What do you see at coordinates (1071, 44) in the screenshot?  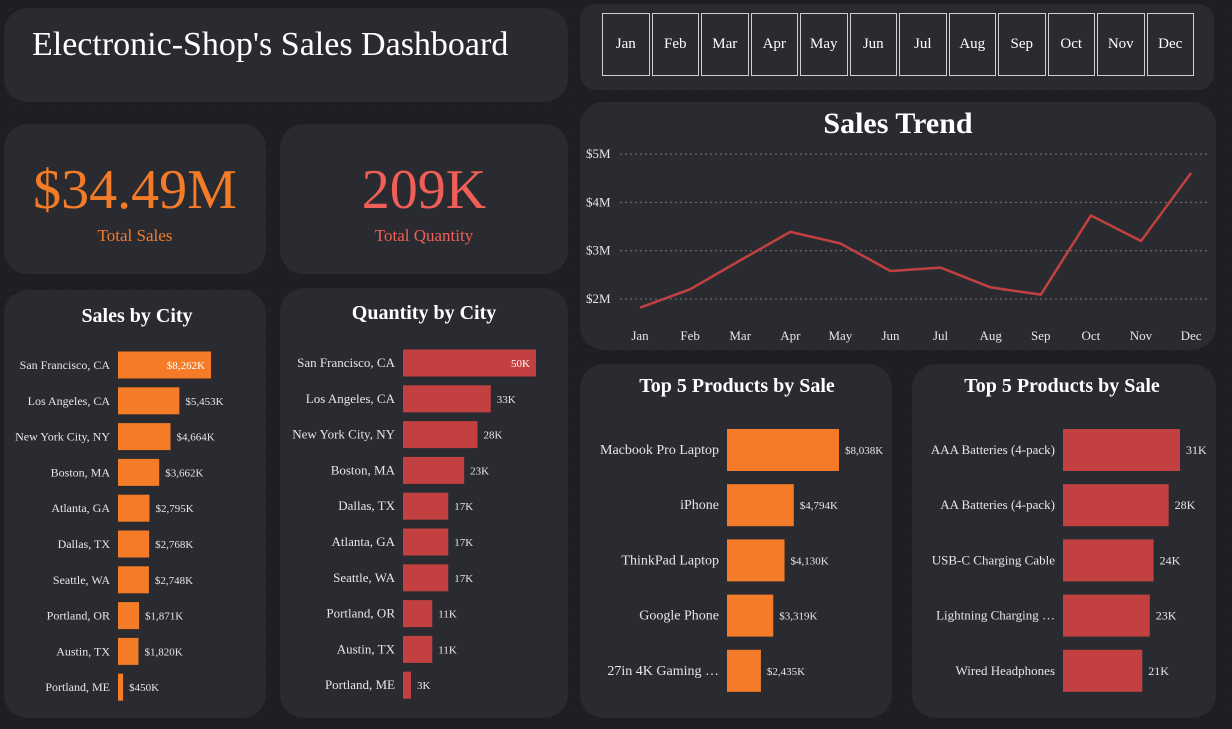 I see `month-button-oct: Oct` at bounding box center [1071, 44].